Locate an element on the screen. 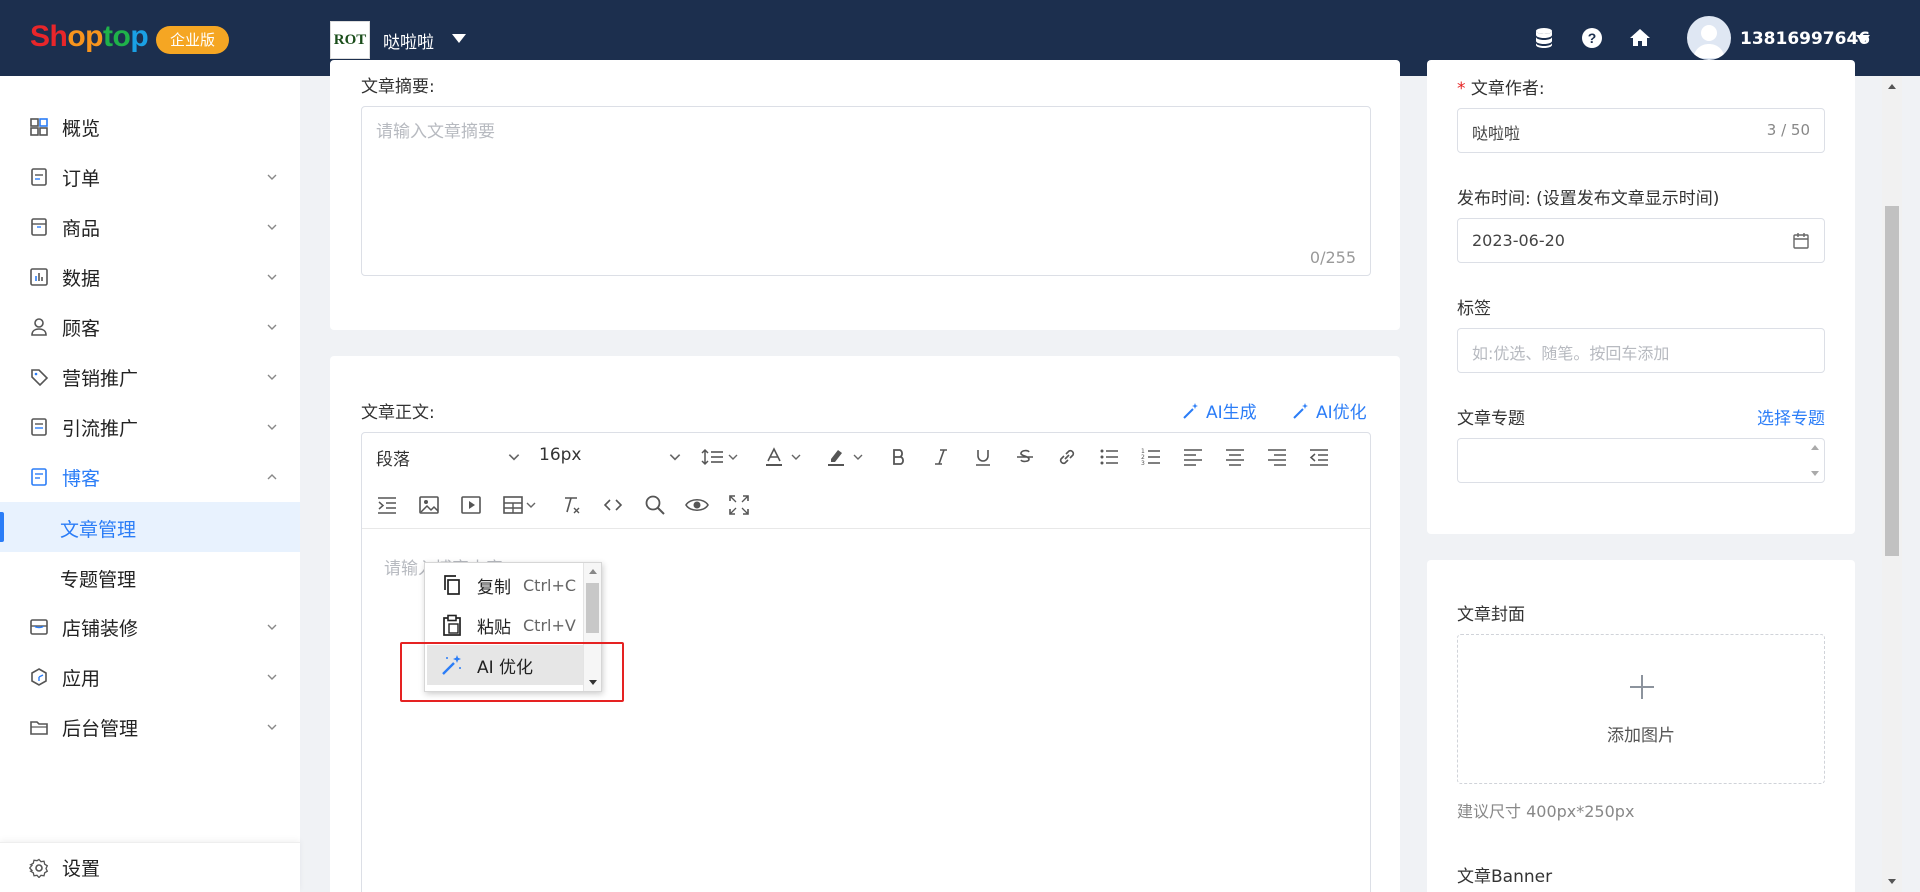  highlight-color-icon is located at coordinates (836, 457).